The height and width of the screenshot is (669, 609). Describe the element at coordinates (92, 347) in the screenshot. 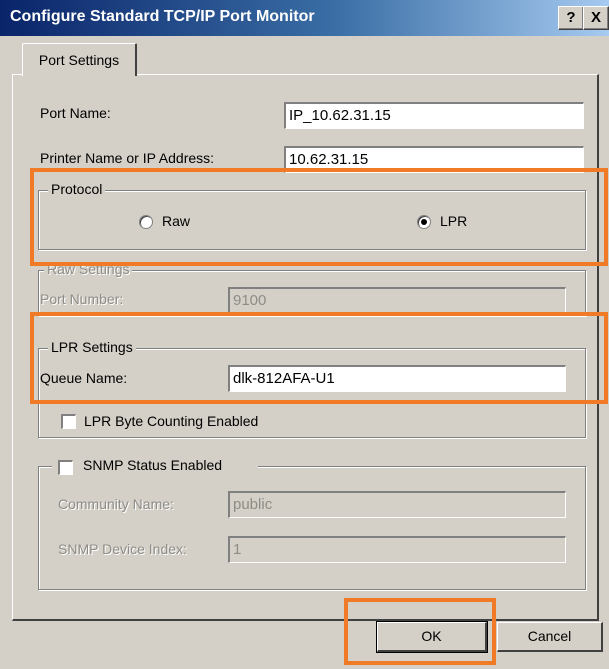

I see `lpr-settings-legend: LPR Settings` at that location.